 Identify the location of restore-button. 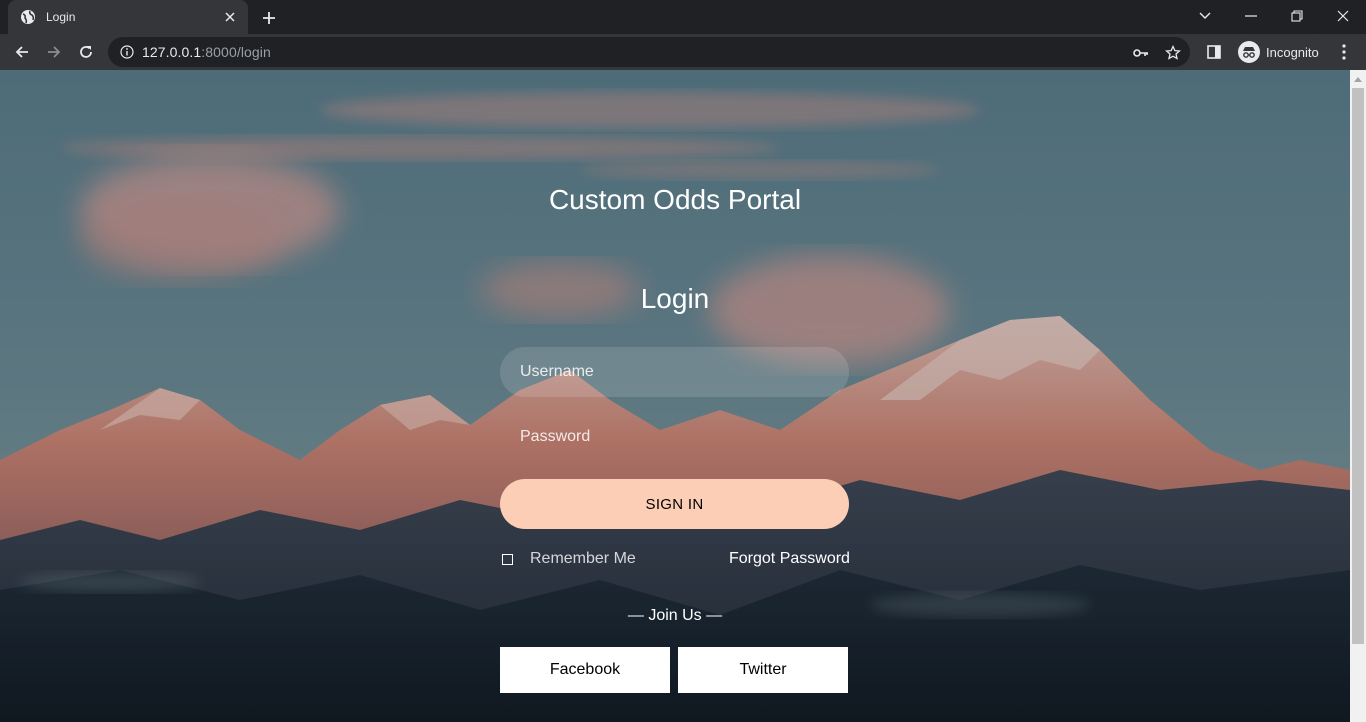
(1297, 16).